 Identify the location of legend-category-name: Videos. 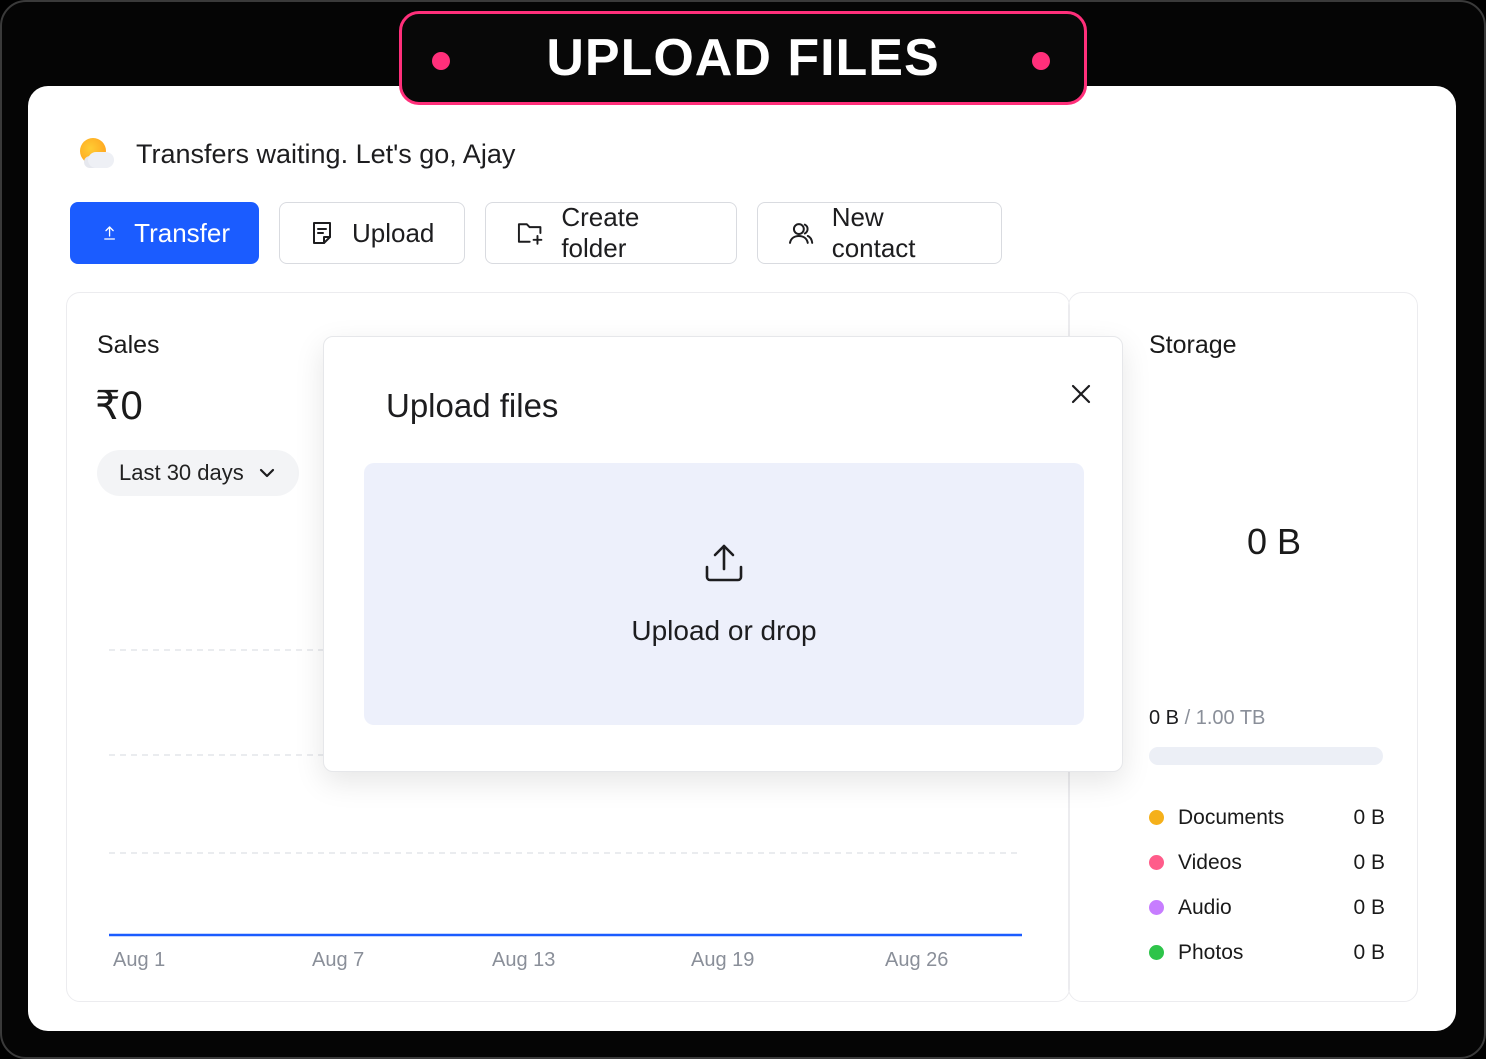
(1210, 862).